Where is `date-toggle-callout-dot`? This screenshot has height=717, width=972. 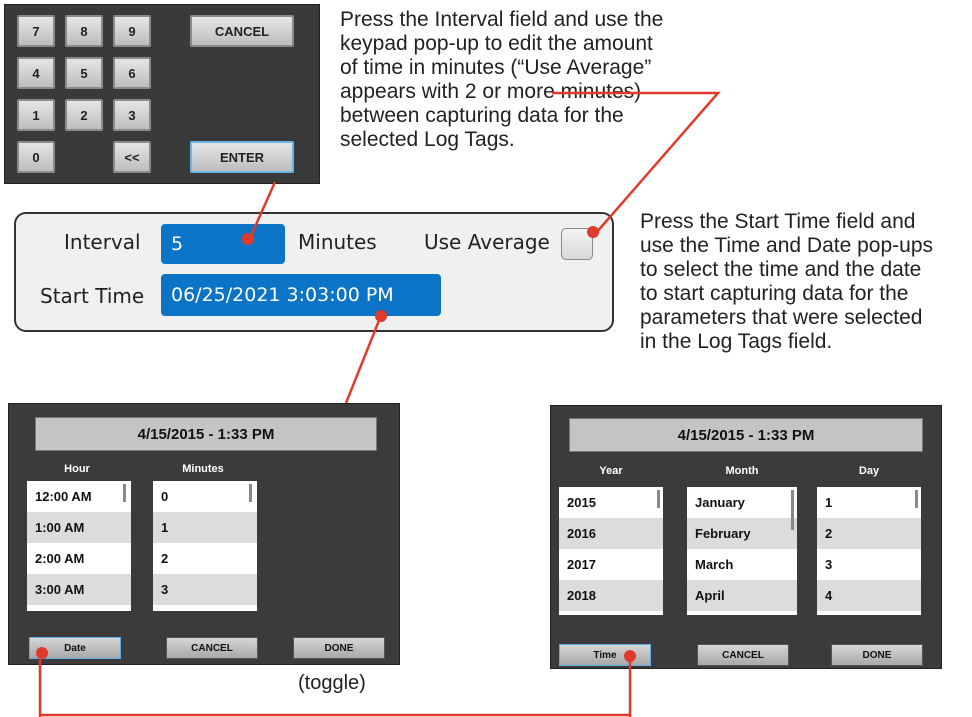 date-toggle-callout-dot is located at coordinates (42, 653).